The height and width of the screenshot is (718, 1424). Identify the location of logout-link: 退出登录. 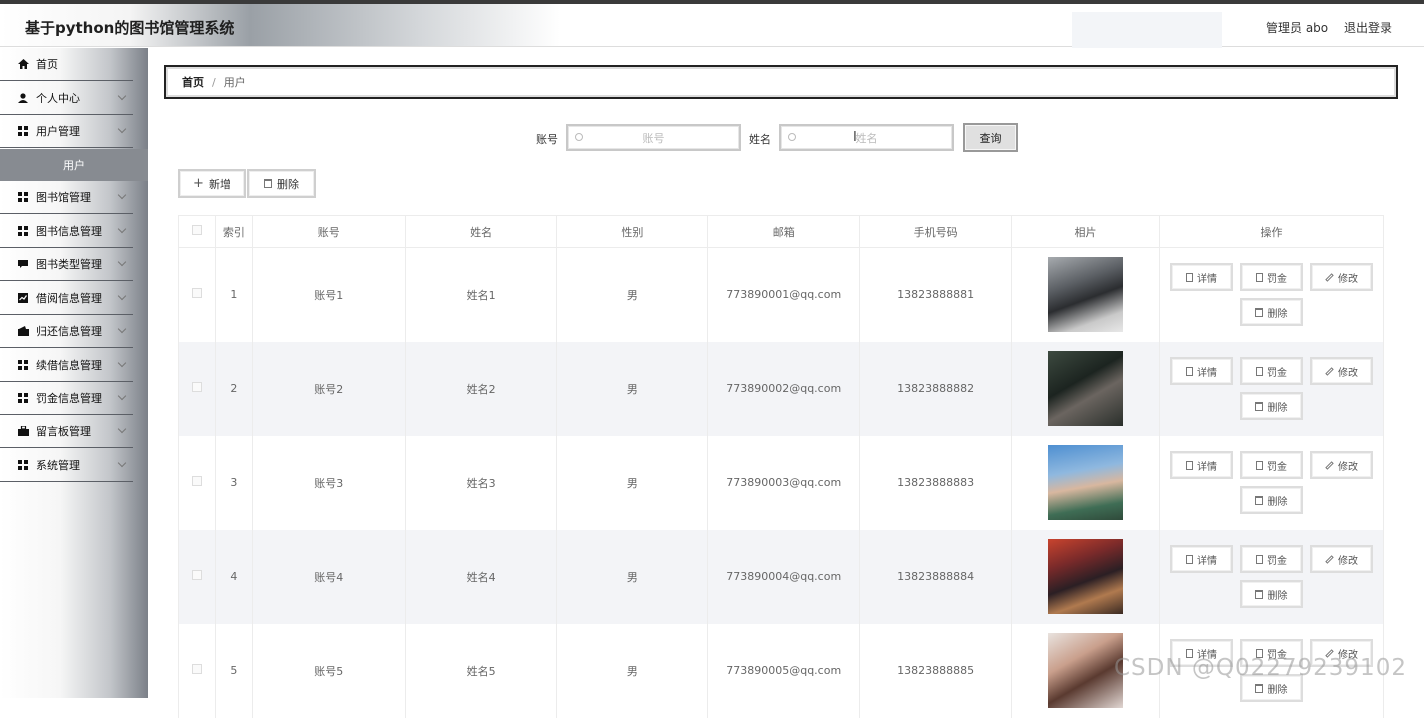
(1368, 27).